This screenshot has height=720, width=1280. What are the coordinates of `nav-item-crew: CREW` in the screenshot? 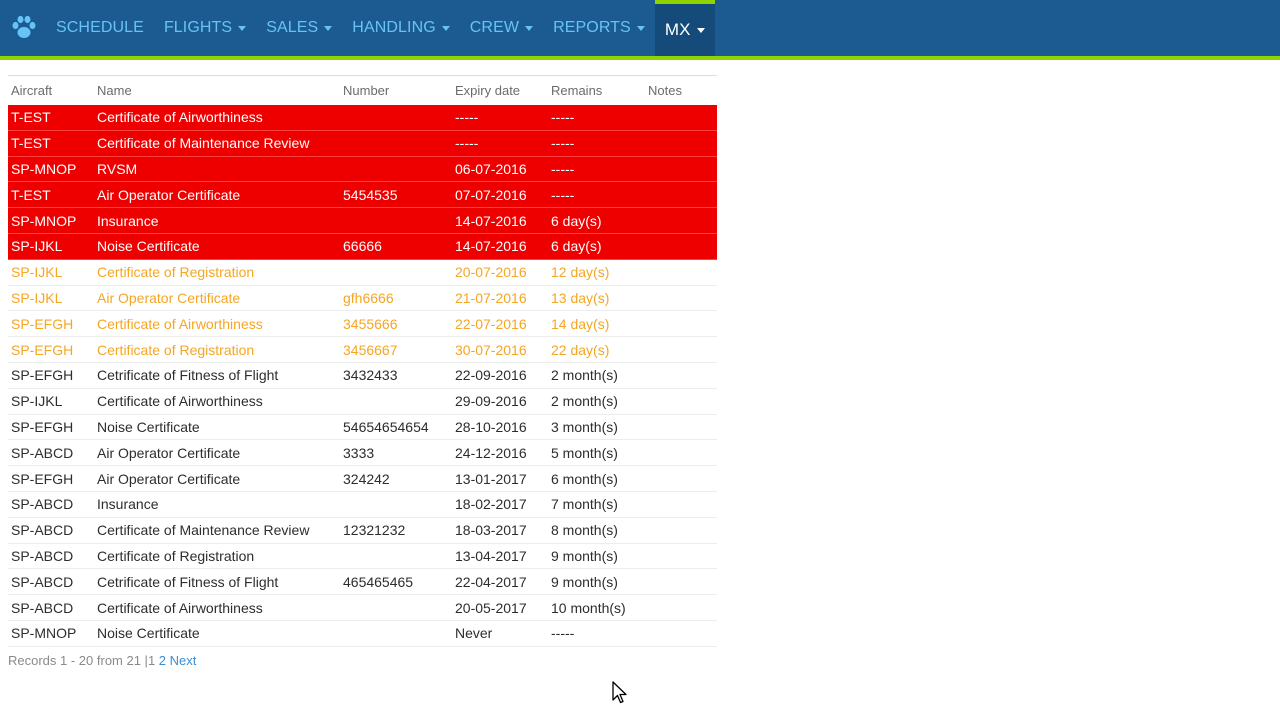 It's located at (501, 28).